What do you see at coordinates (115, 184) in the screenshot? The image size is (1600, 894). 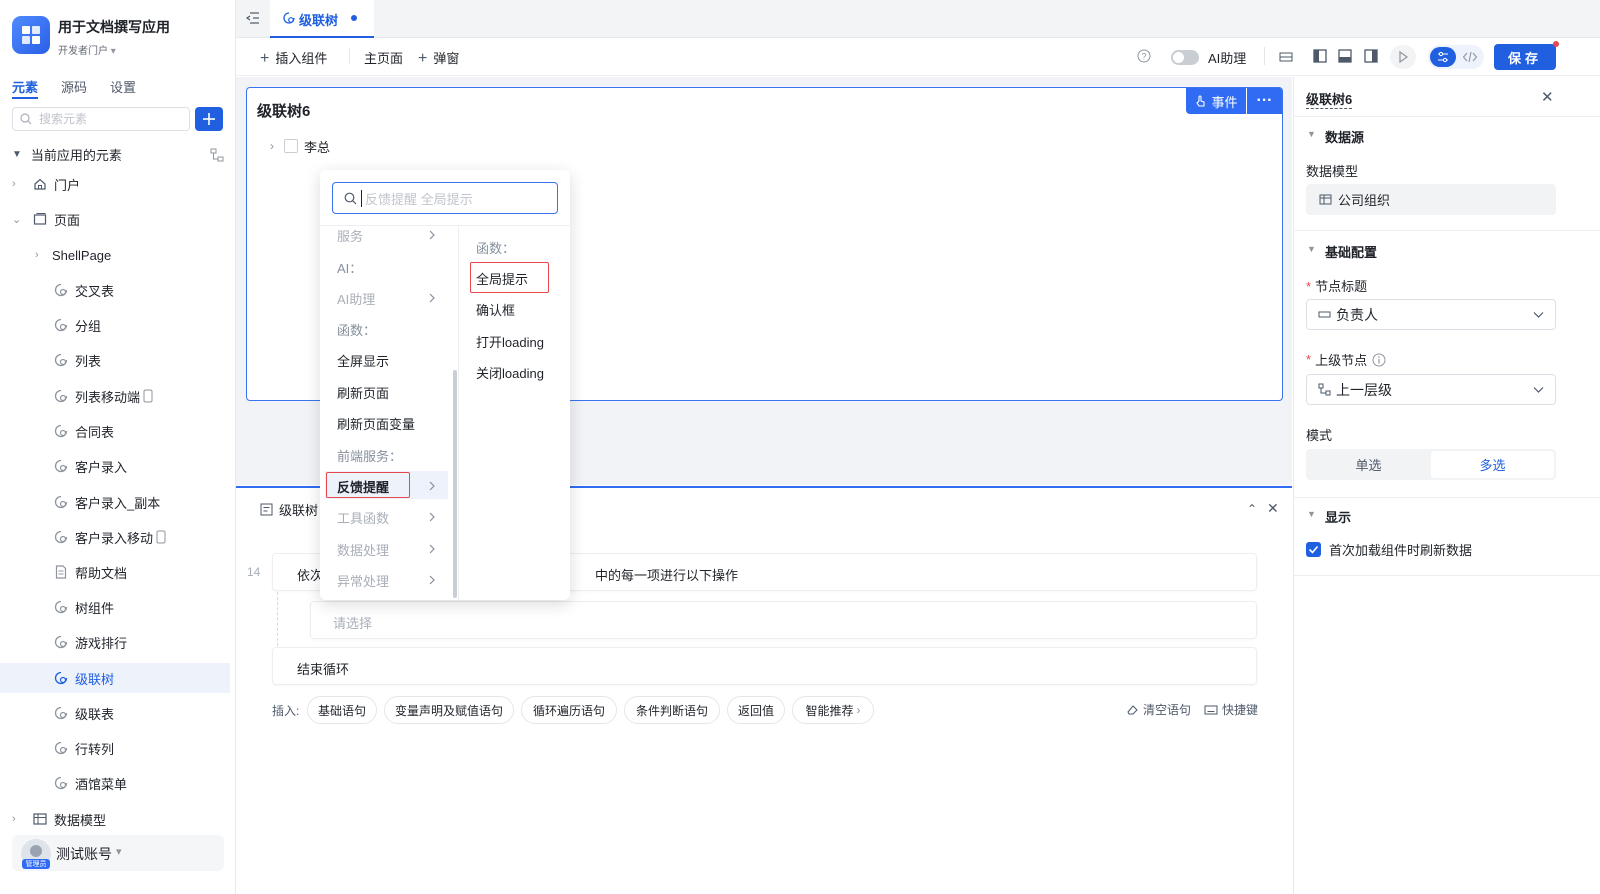 I see `tree-item-portal: › 门户` at bounding box center [115, 184].